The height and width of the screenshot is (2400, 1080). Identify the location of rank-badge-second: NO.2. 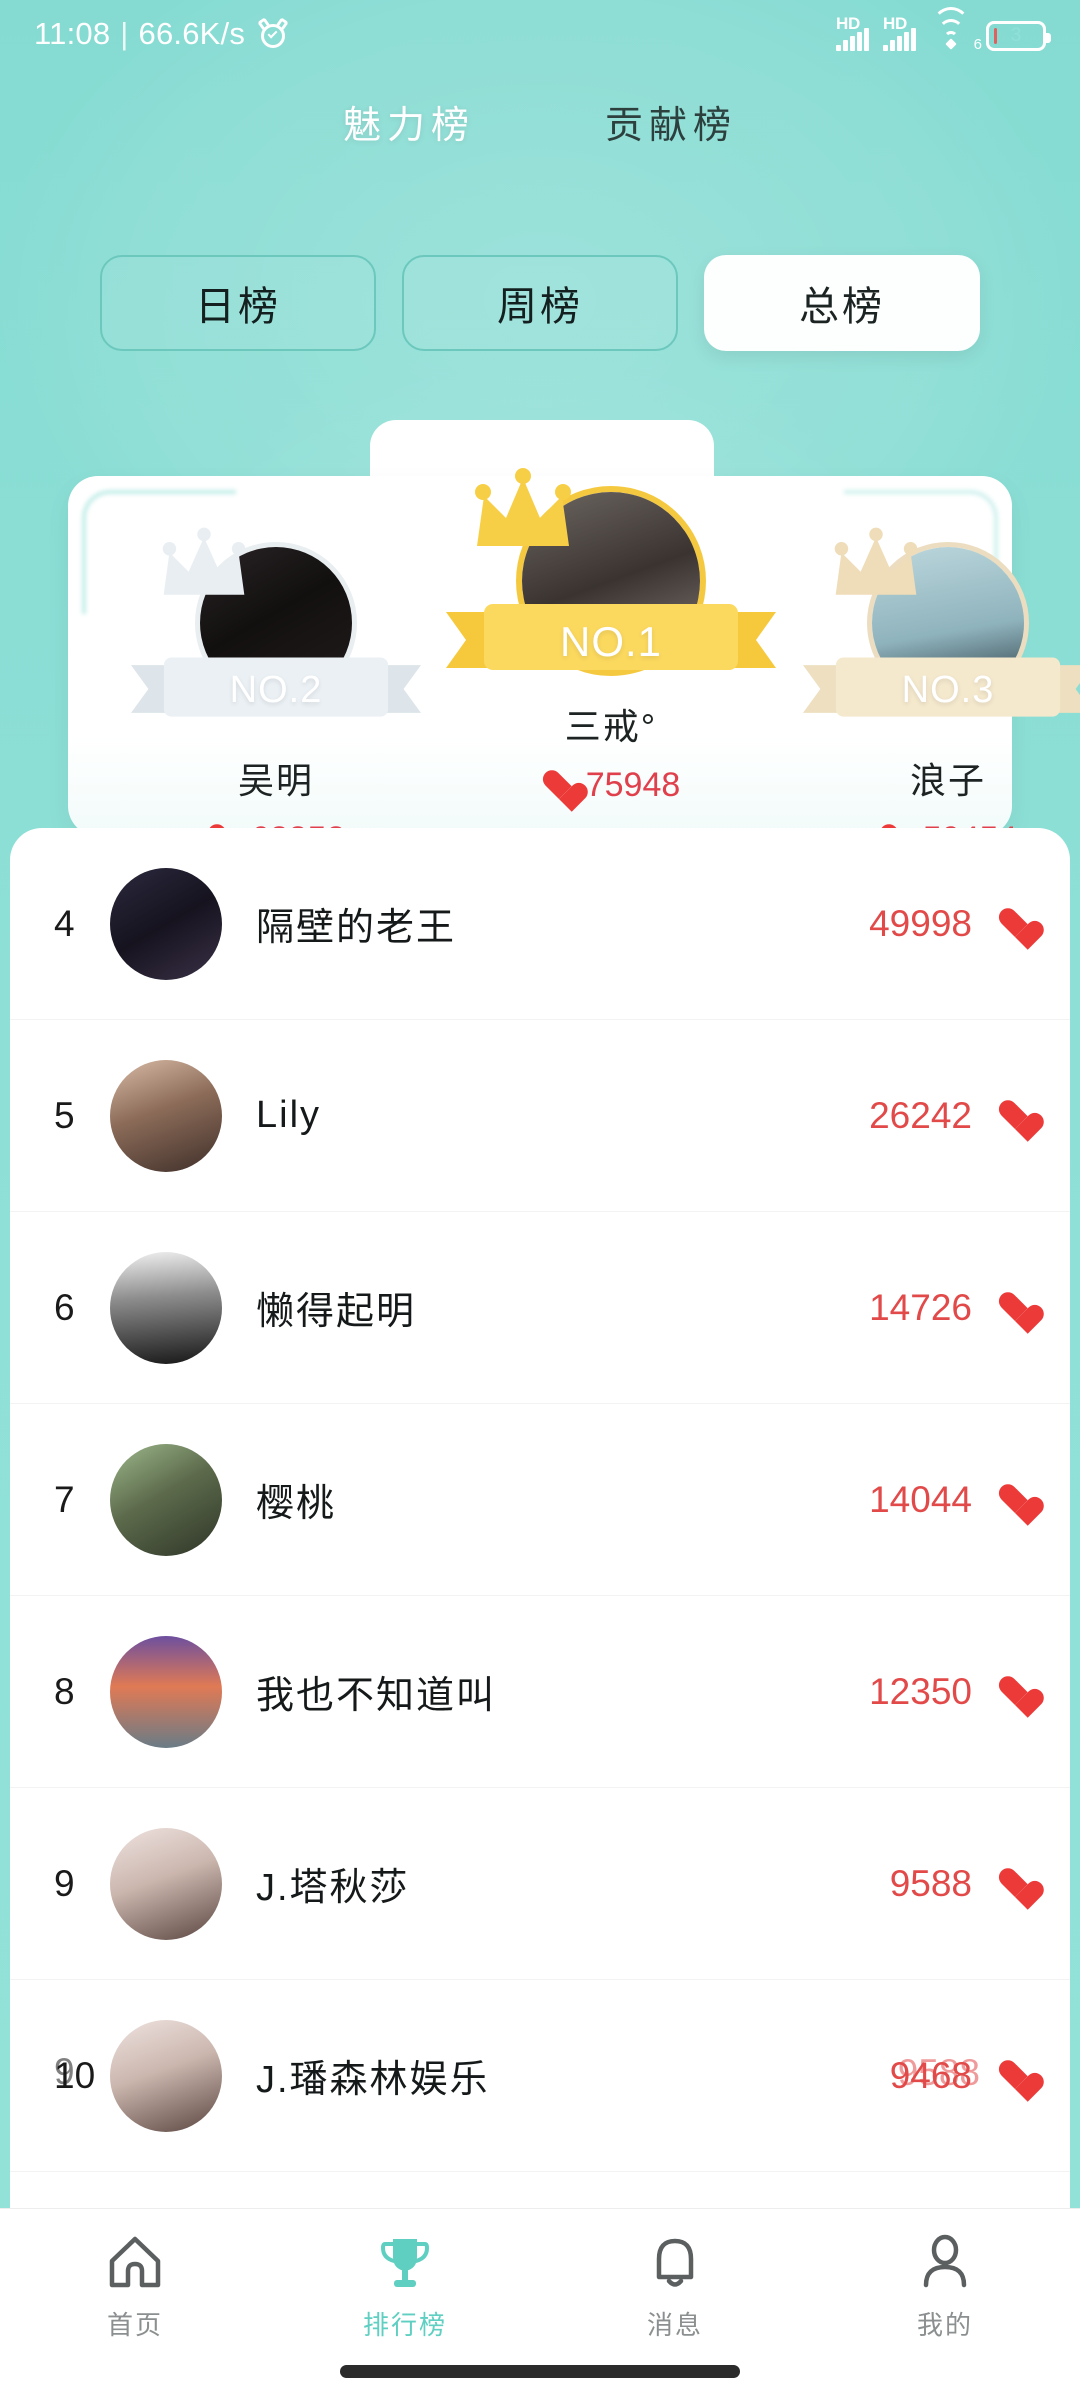
(276, 690).